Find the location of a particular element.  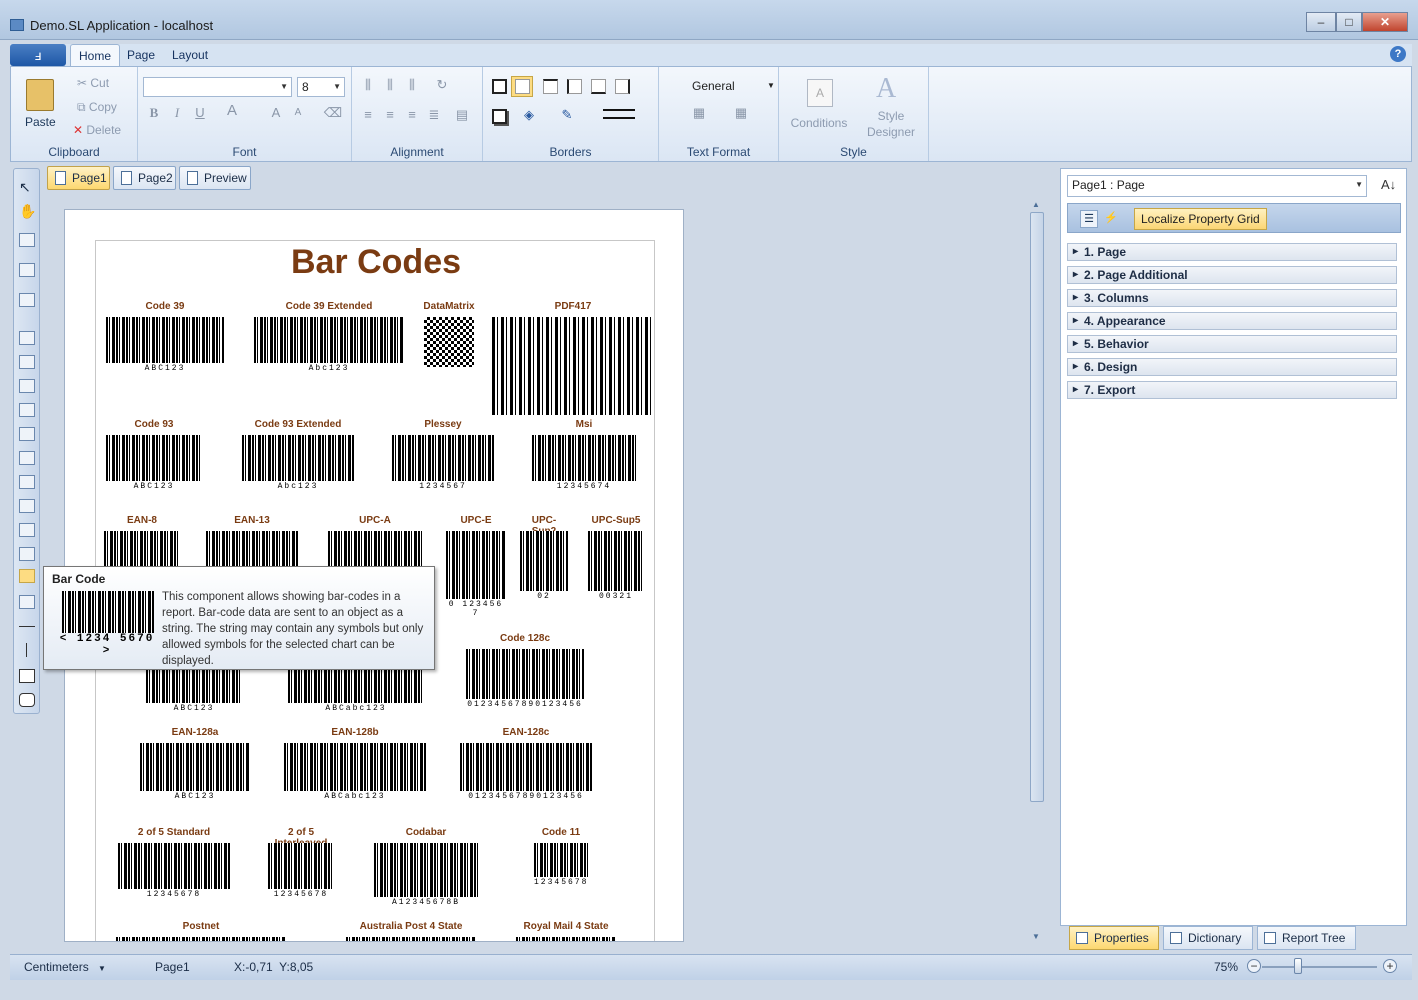

barcode-component: Code 93 ABC123 is located at coordinates (154, 456).